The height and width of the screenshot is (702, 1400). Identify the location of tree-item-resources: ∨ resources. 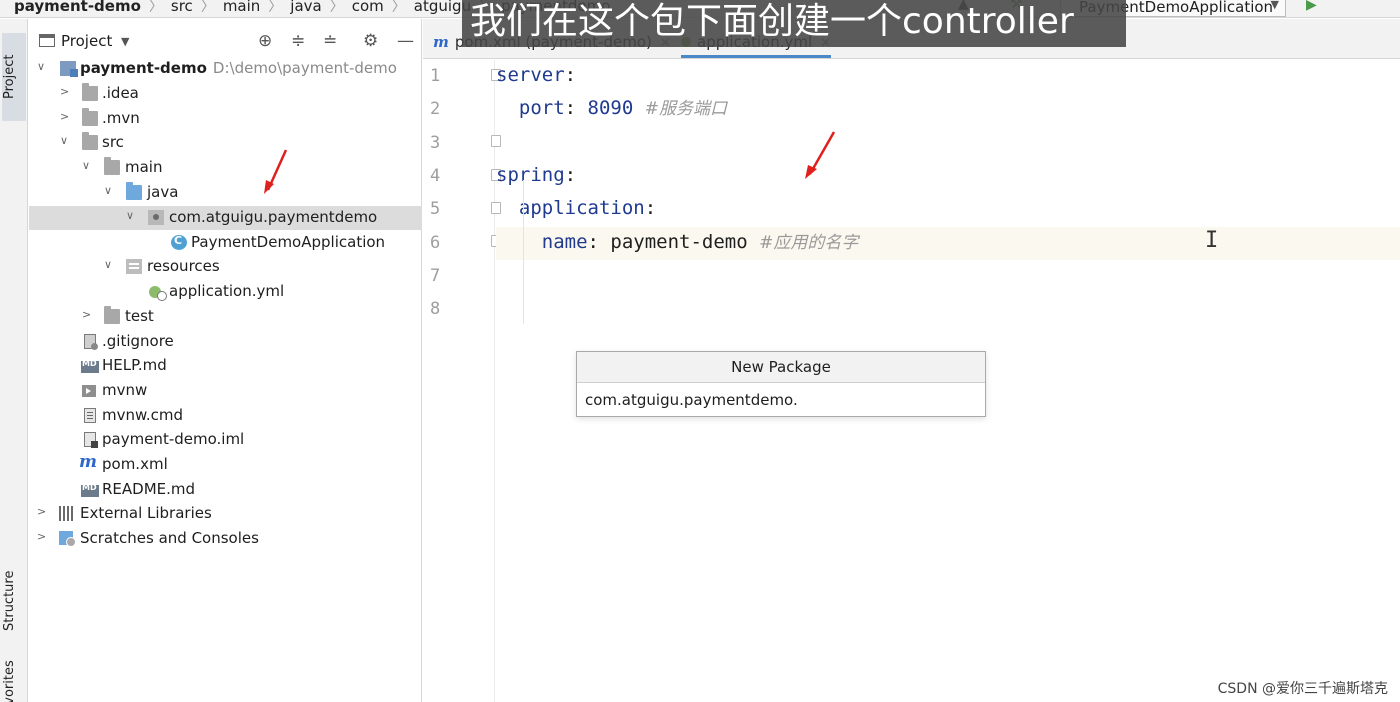
(225, 267).